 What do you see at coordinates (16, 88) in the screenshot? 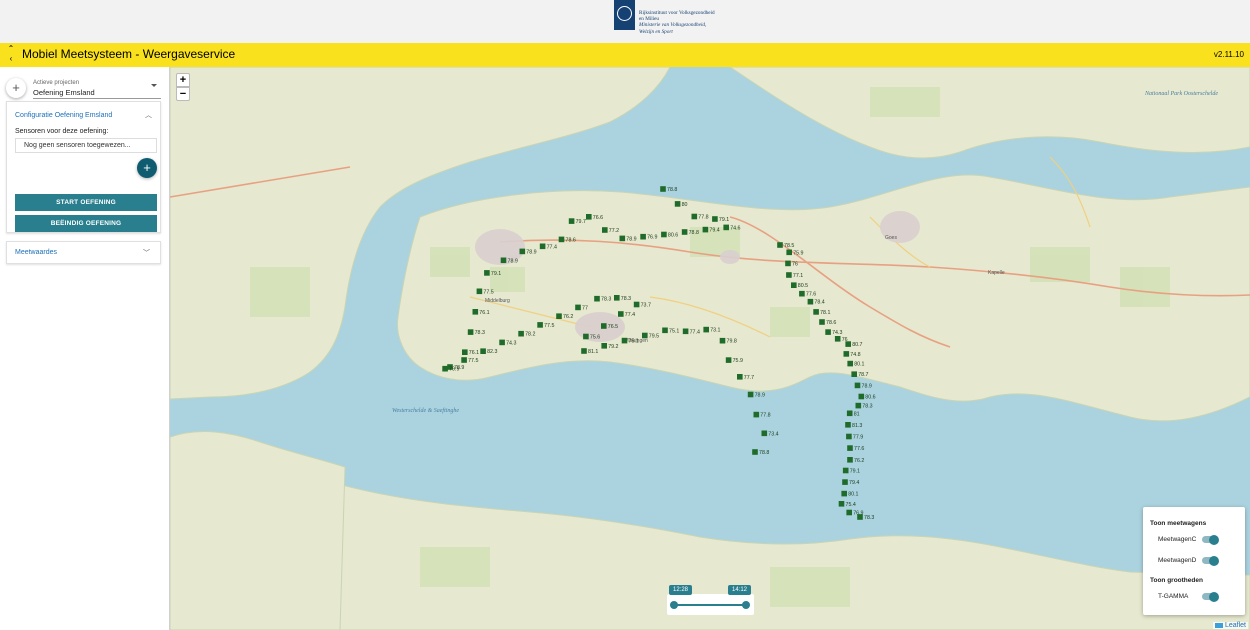
I see `add-project-button: +` at bounding box center [16, 88].